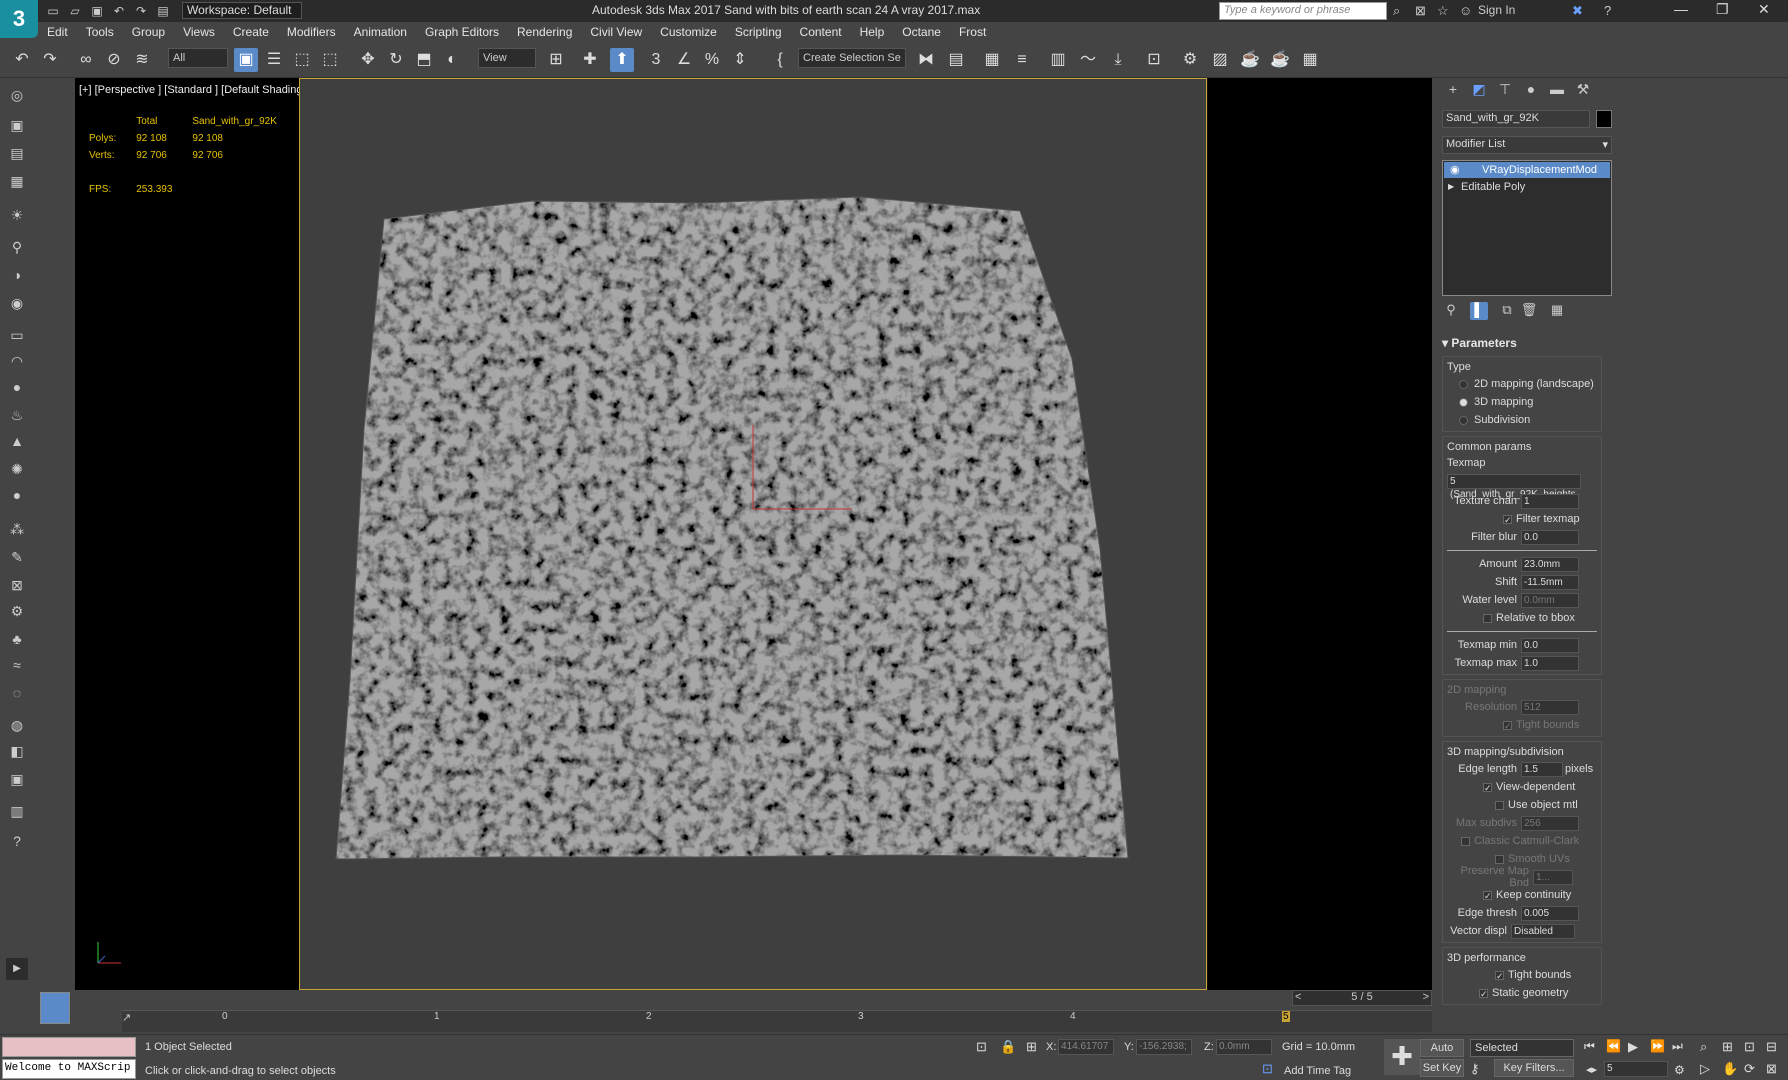 The height and width of the screenshot is (1080, 1788). What do you see at coordinates (69, 1047) in the screenshot?
I see `maxscript-listener` at bounding box center [69, 1047].